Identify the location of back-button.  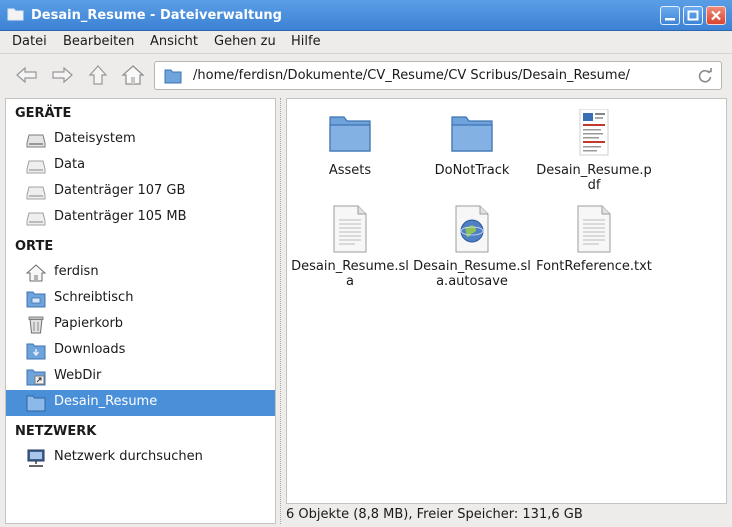
(27, 75).